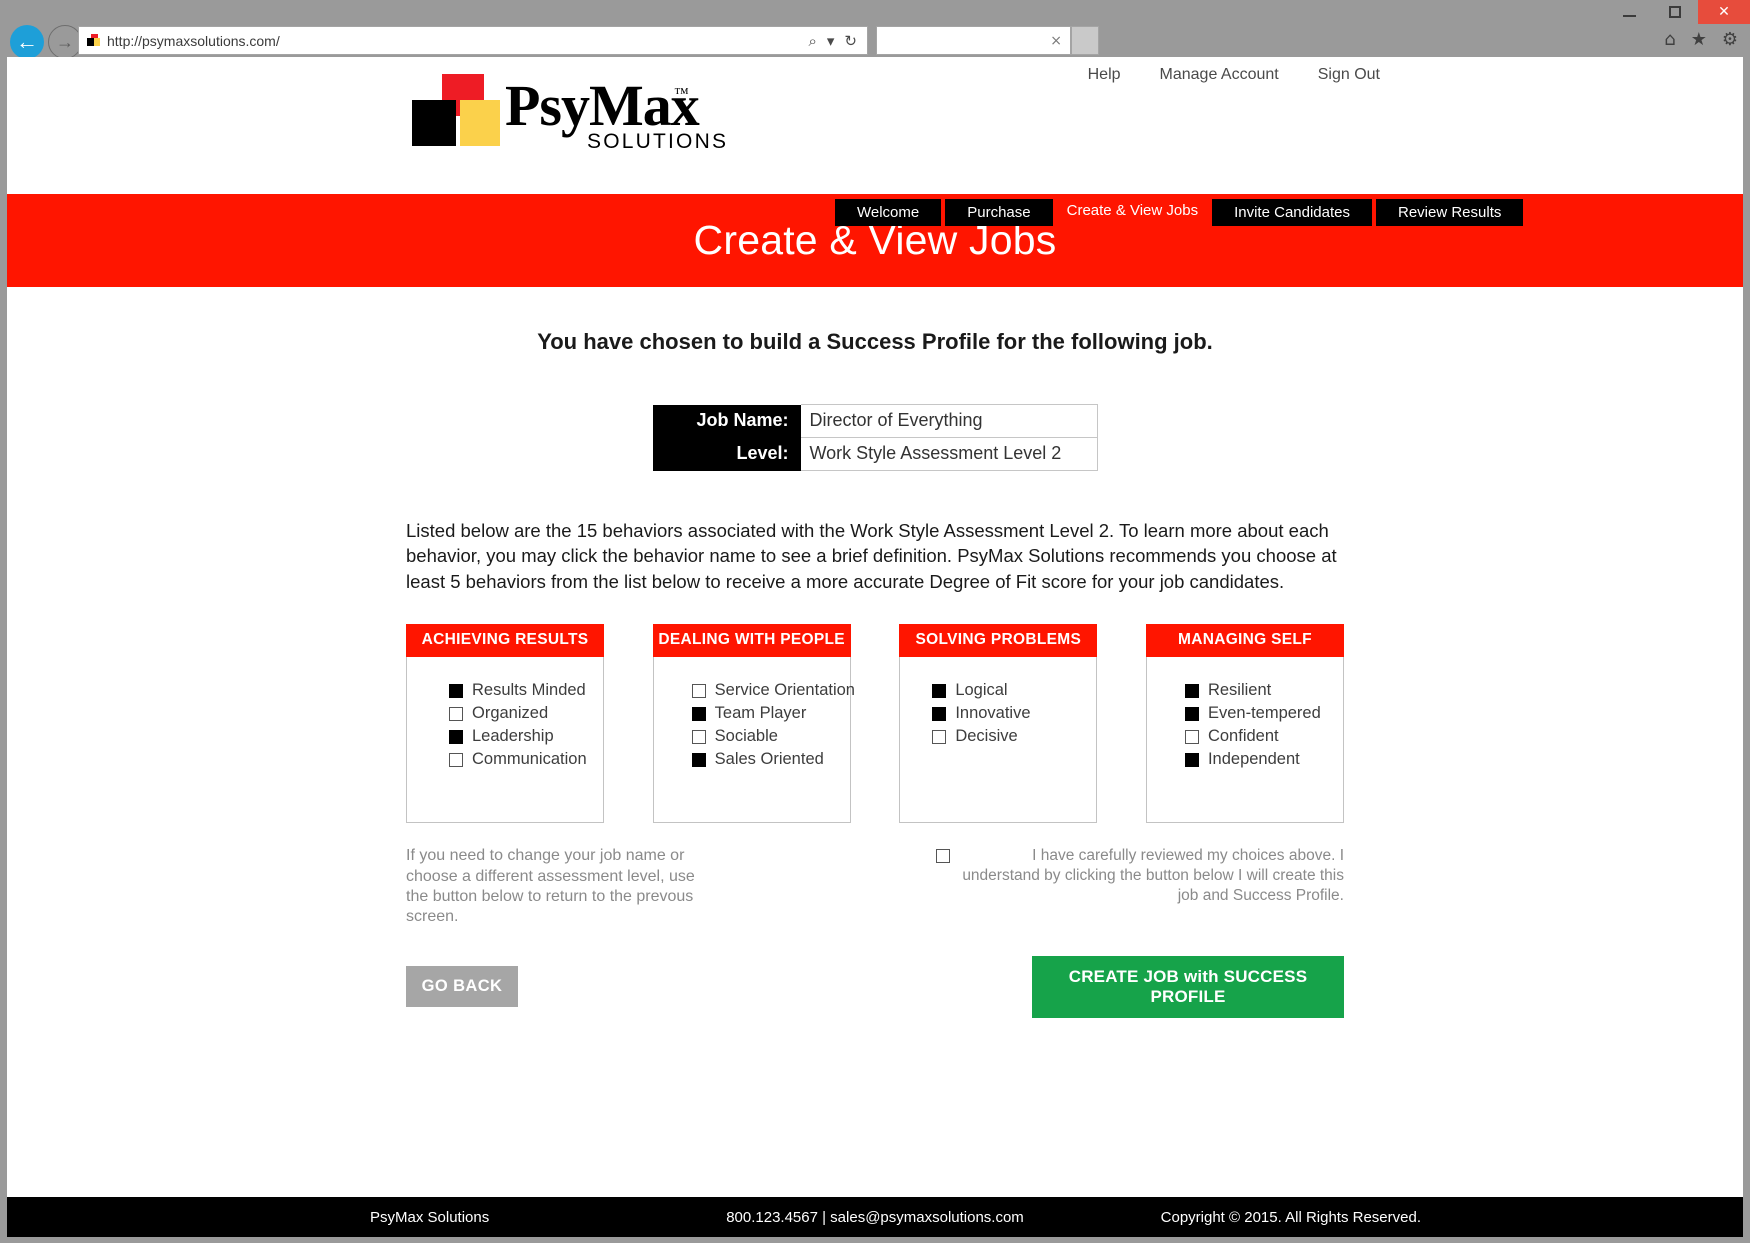 This screenshot has width=1750, height=1243. I want to click on tab-invite-candidates: Invite Candidates, so click(1292, 212).